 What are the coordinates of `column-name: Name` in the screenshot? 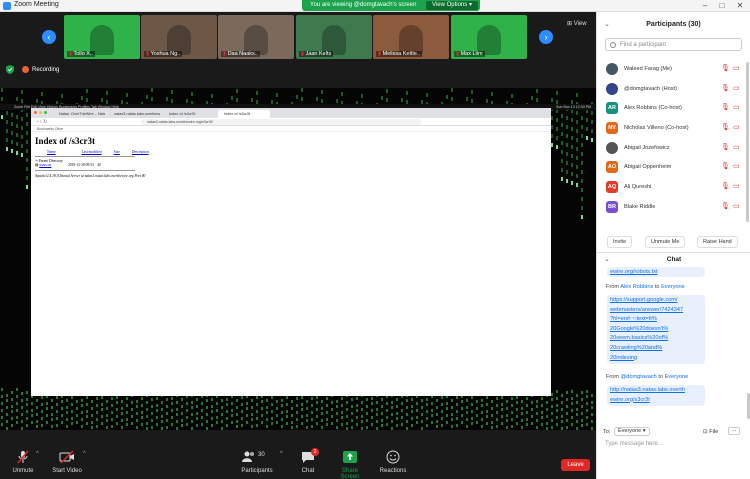 It's located at (48, 152).